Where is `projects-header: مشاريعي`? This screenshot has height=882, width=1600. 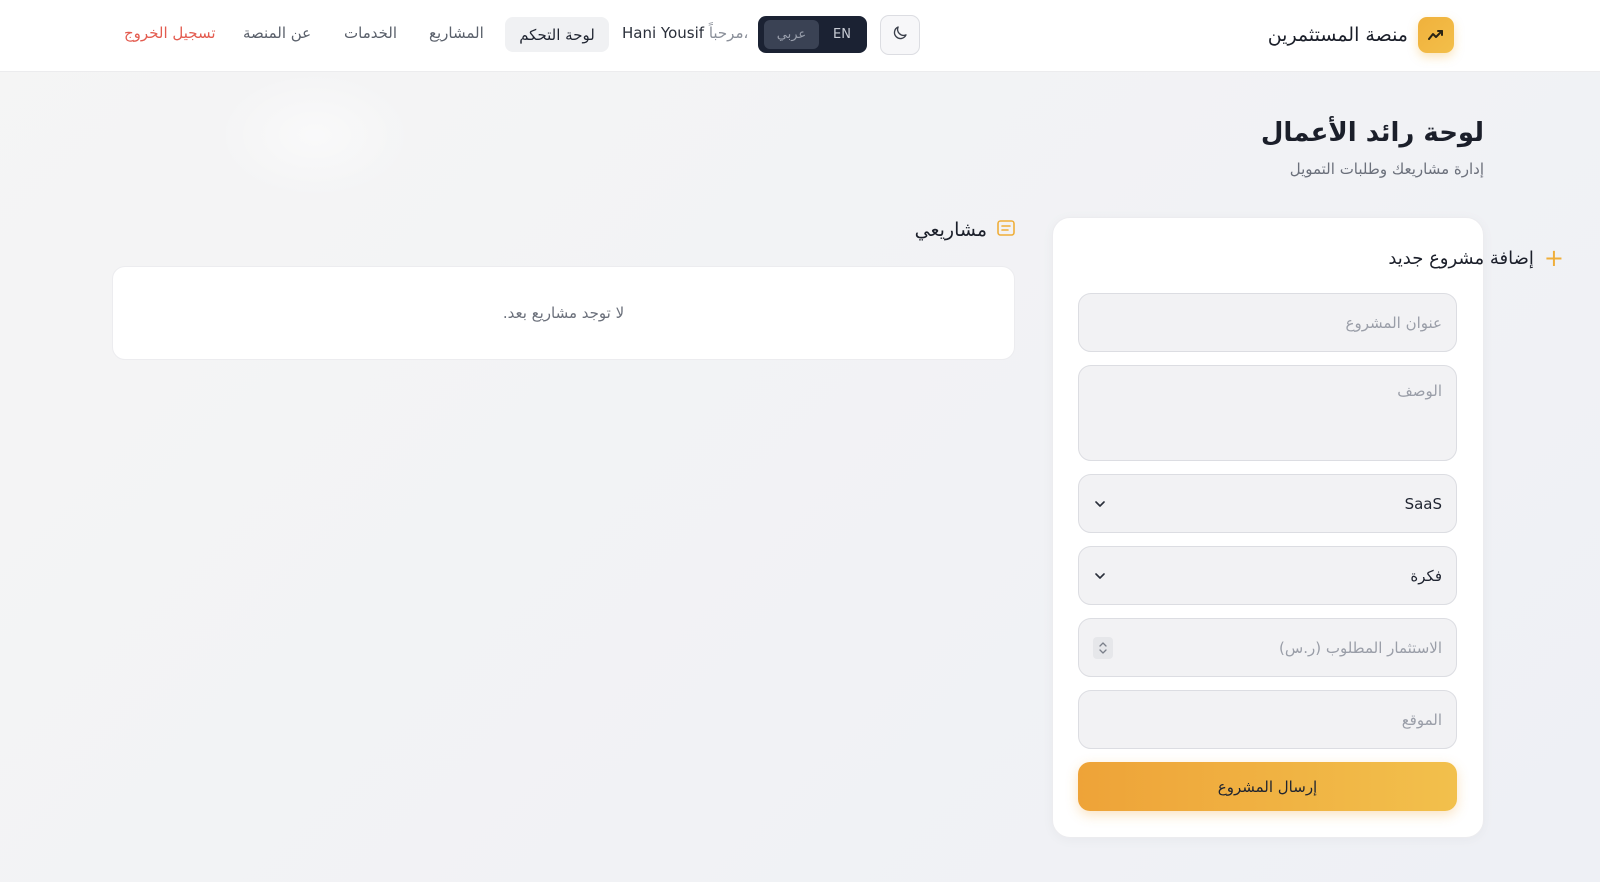 projects-header: مشاريعي is located at coordinates (965, 230).